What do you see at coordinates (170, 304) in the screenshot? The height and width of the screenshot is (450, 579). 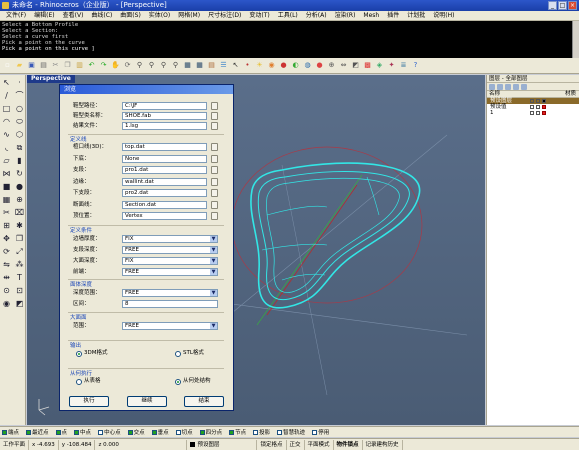 I see `interval-input: 8` at bounding box center [170, 304].